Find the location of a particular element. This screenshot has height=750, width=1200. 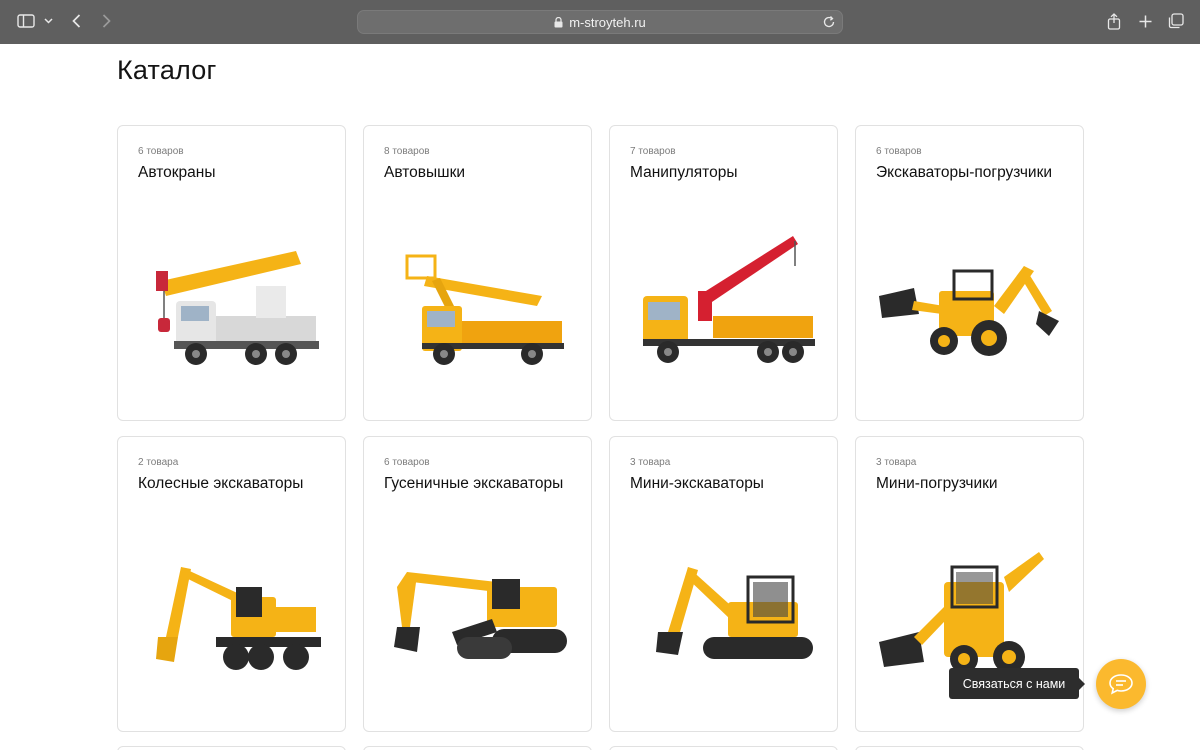

item-count: 7 товаров is located at coordinates (653, 151).